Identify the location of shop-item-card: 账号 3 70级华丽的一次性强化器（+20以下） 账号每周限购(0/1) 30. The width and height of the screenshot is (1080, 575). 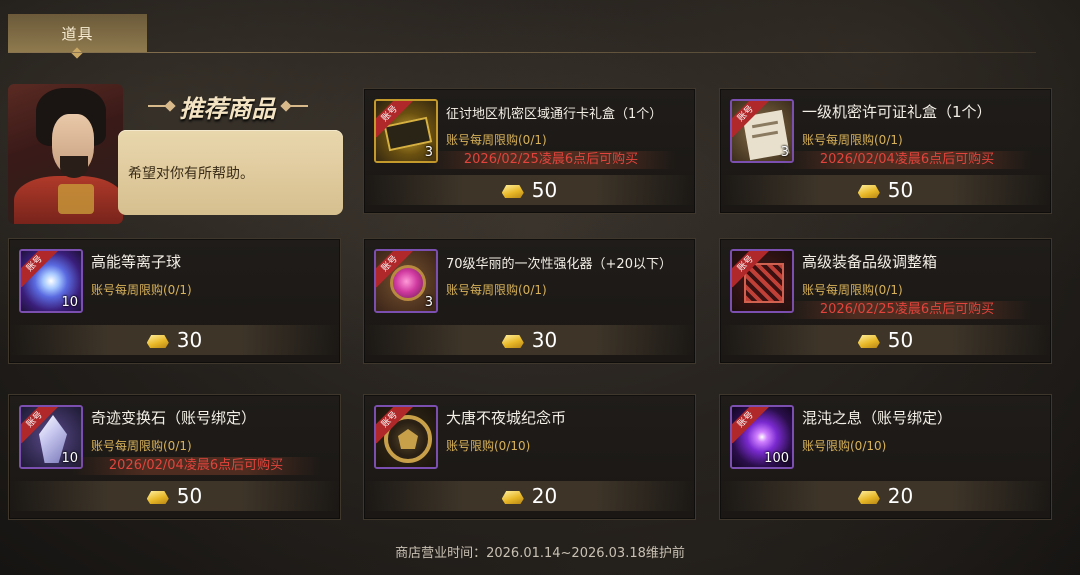
(529, 301).